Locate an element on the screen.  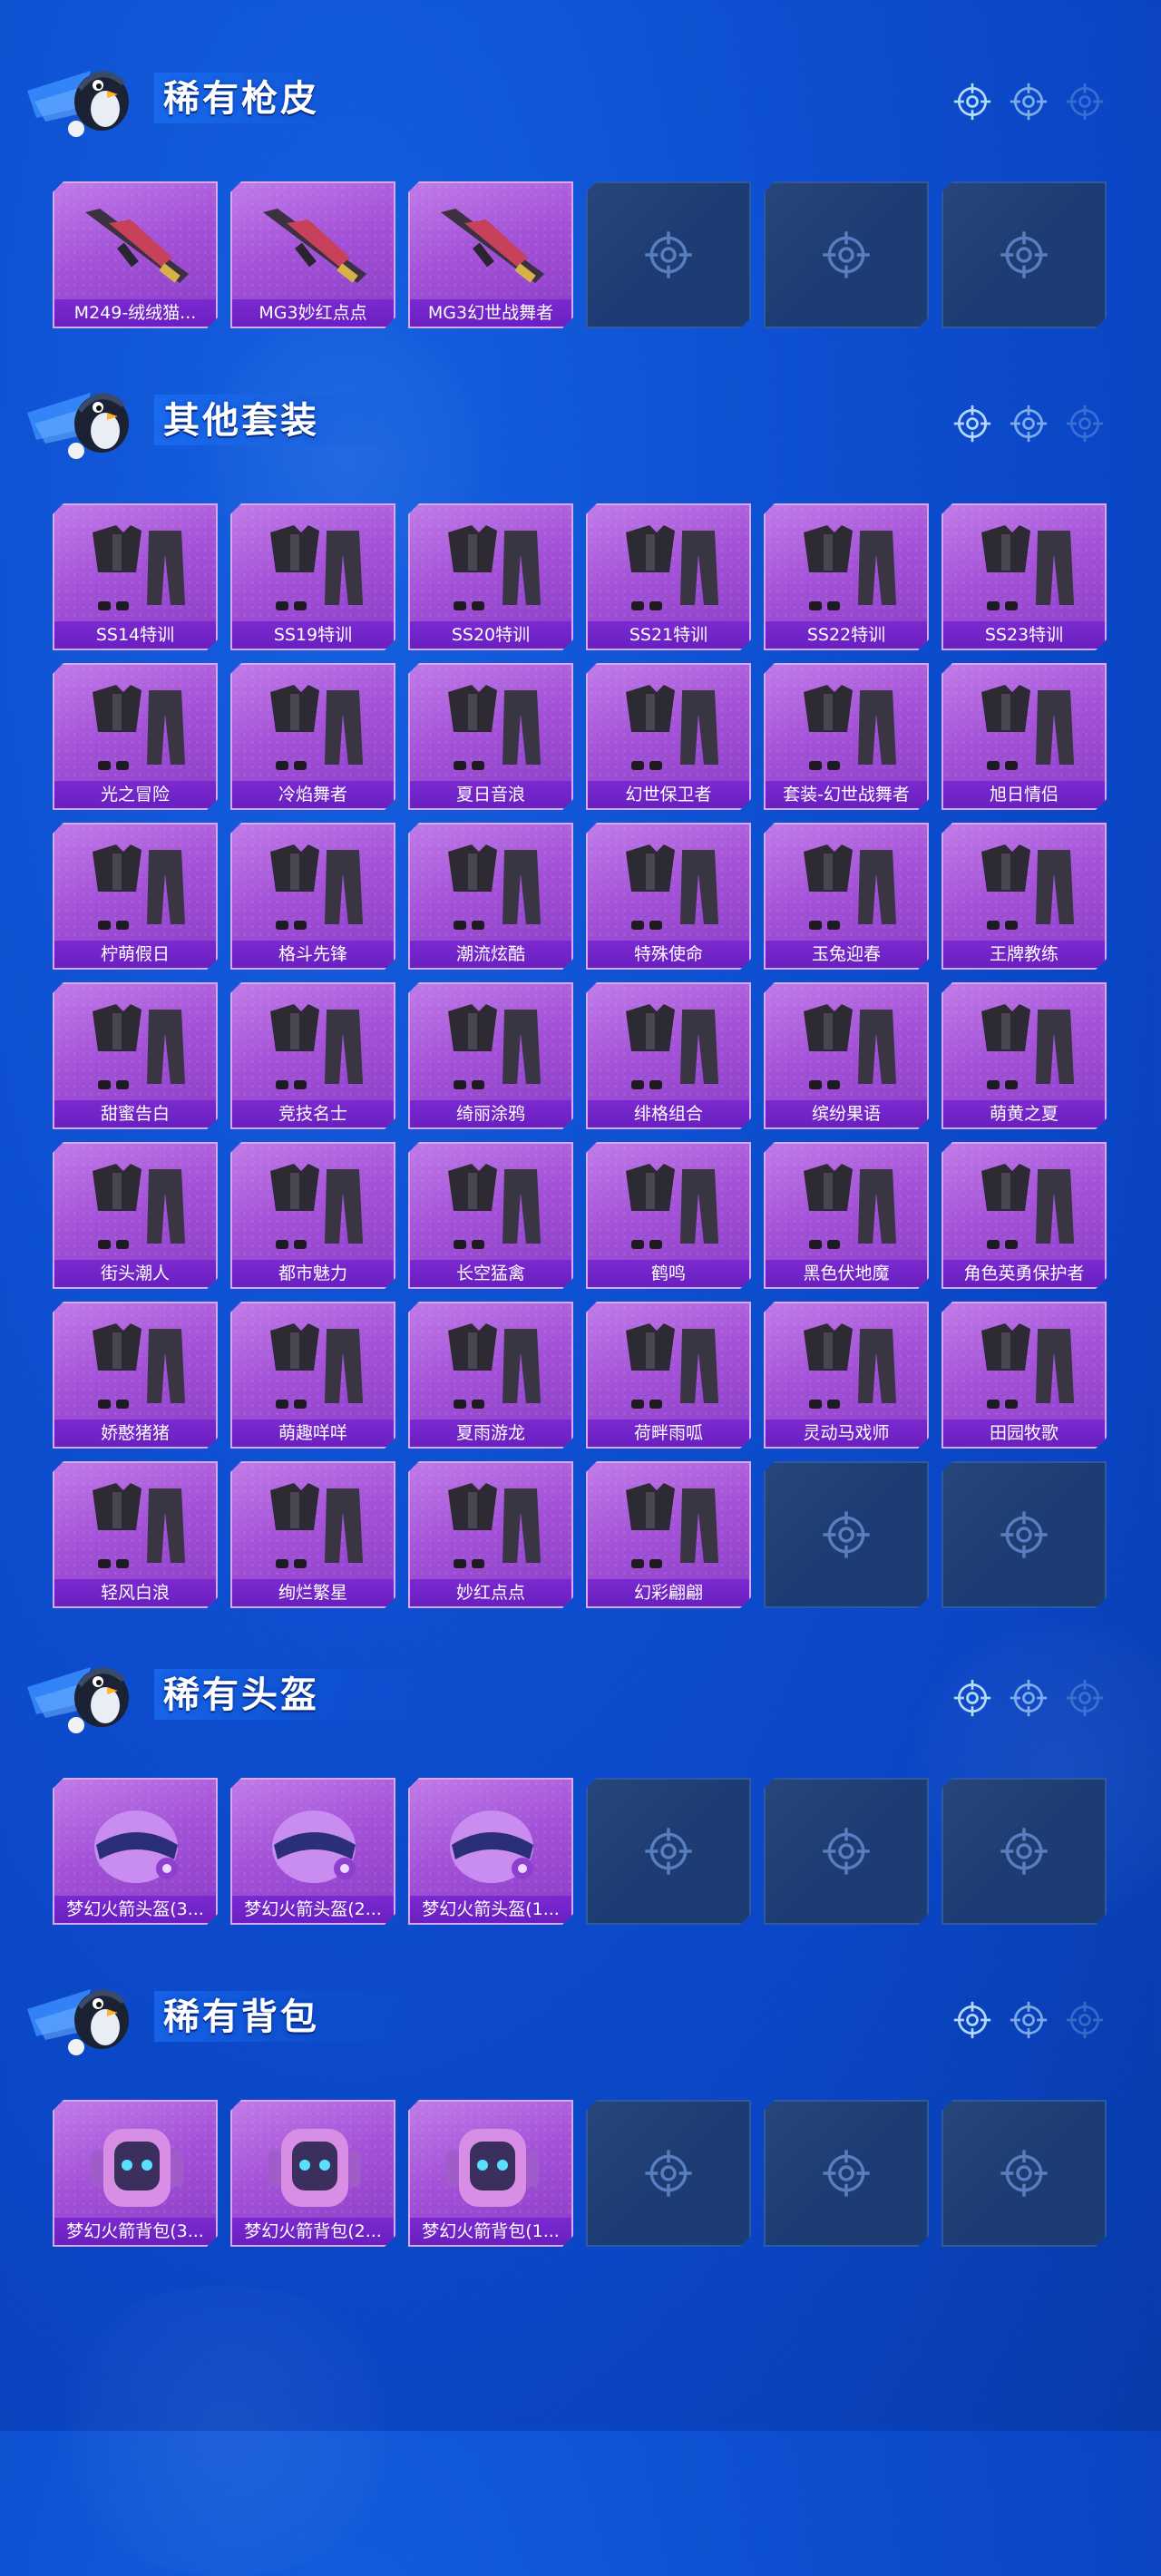
item-tile: SS22特训 is located at coordinates (846, 576).